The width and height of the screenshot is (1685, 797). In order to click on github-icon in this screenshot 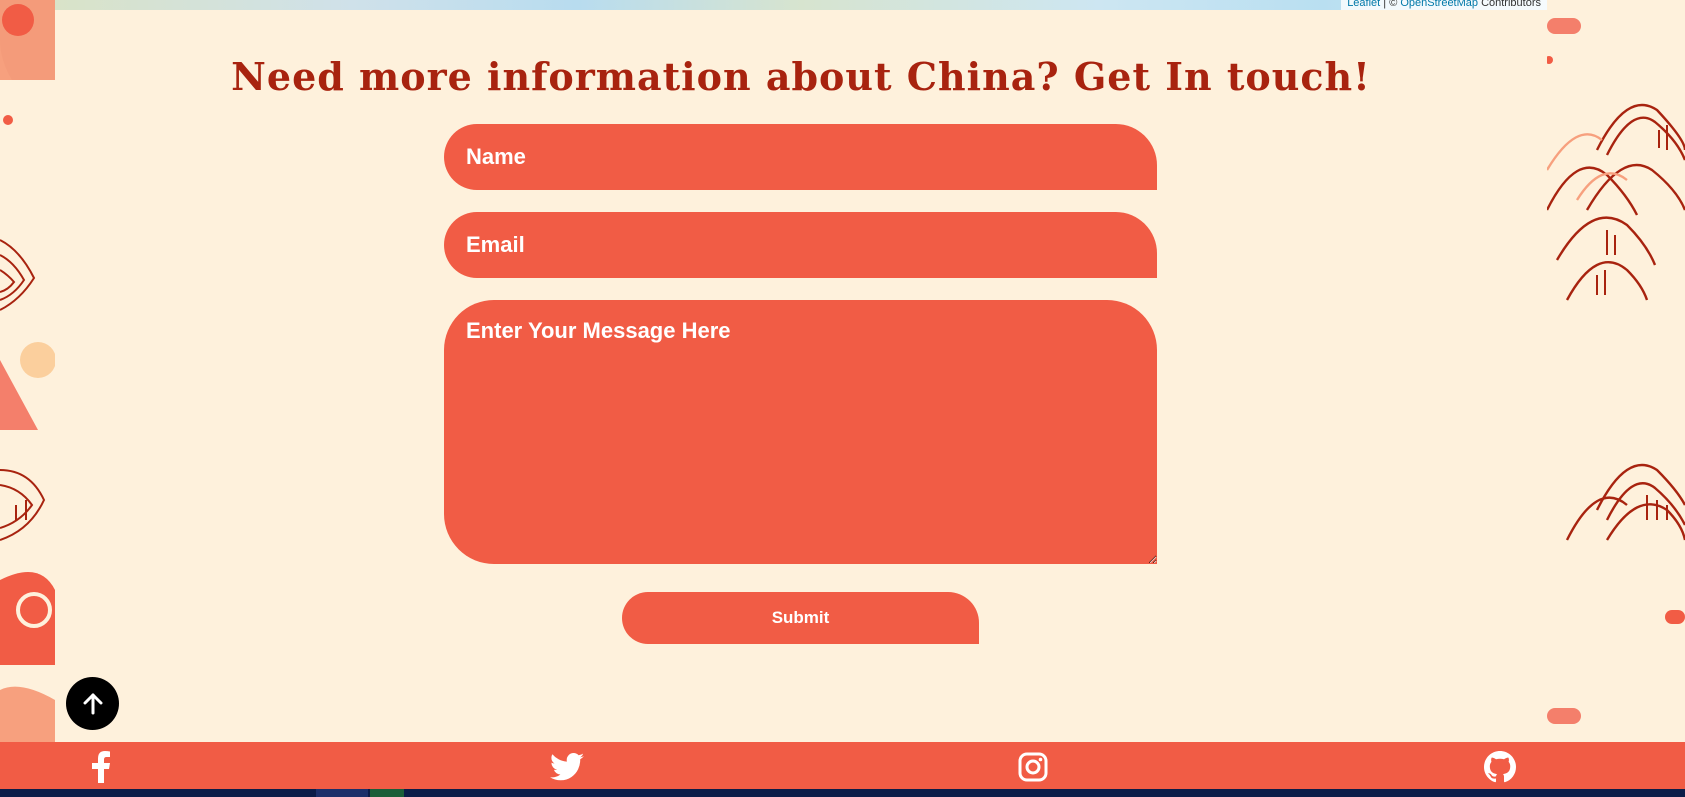, I will do `click(1500, 767)`.